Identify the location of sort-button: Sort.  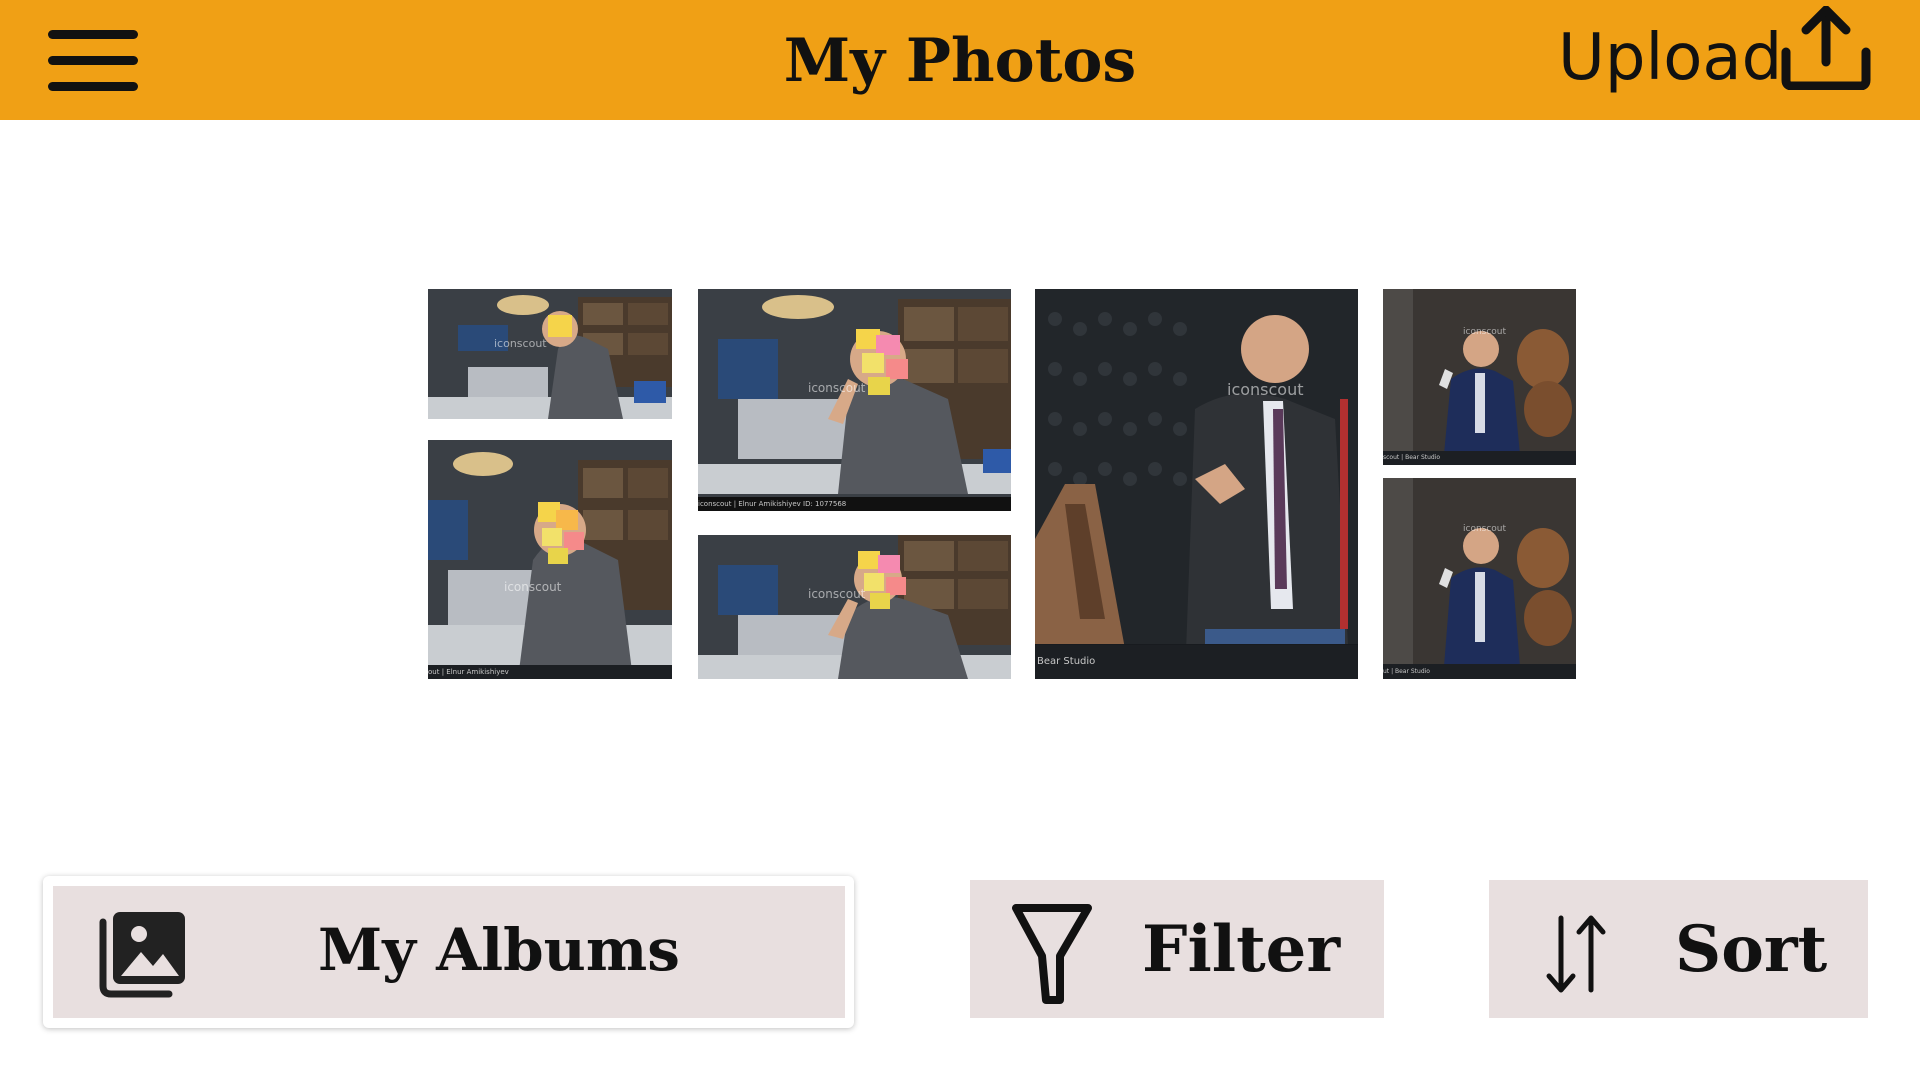
(1678, 949).